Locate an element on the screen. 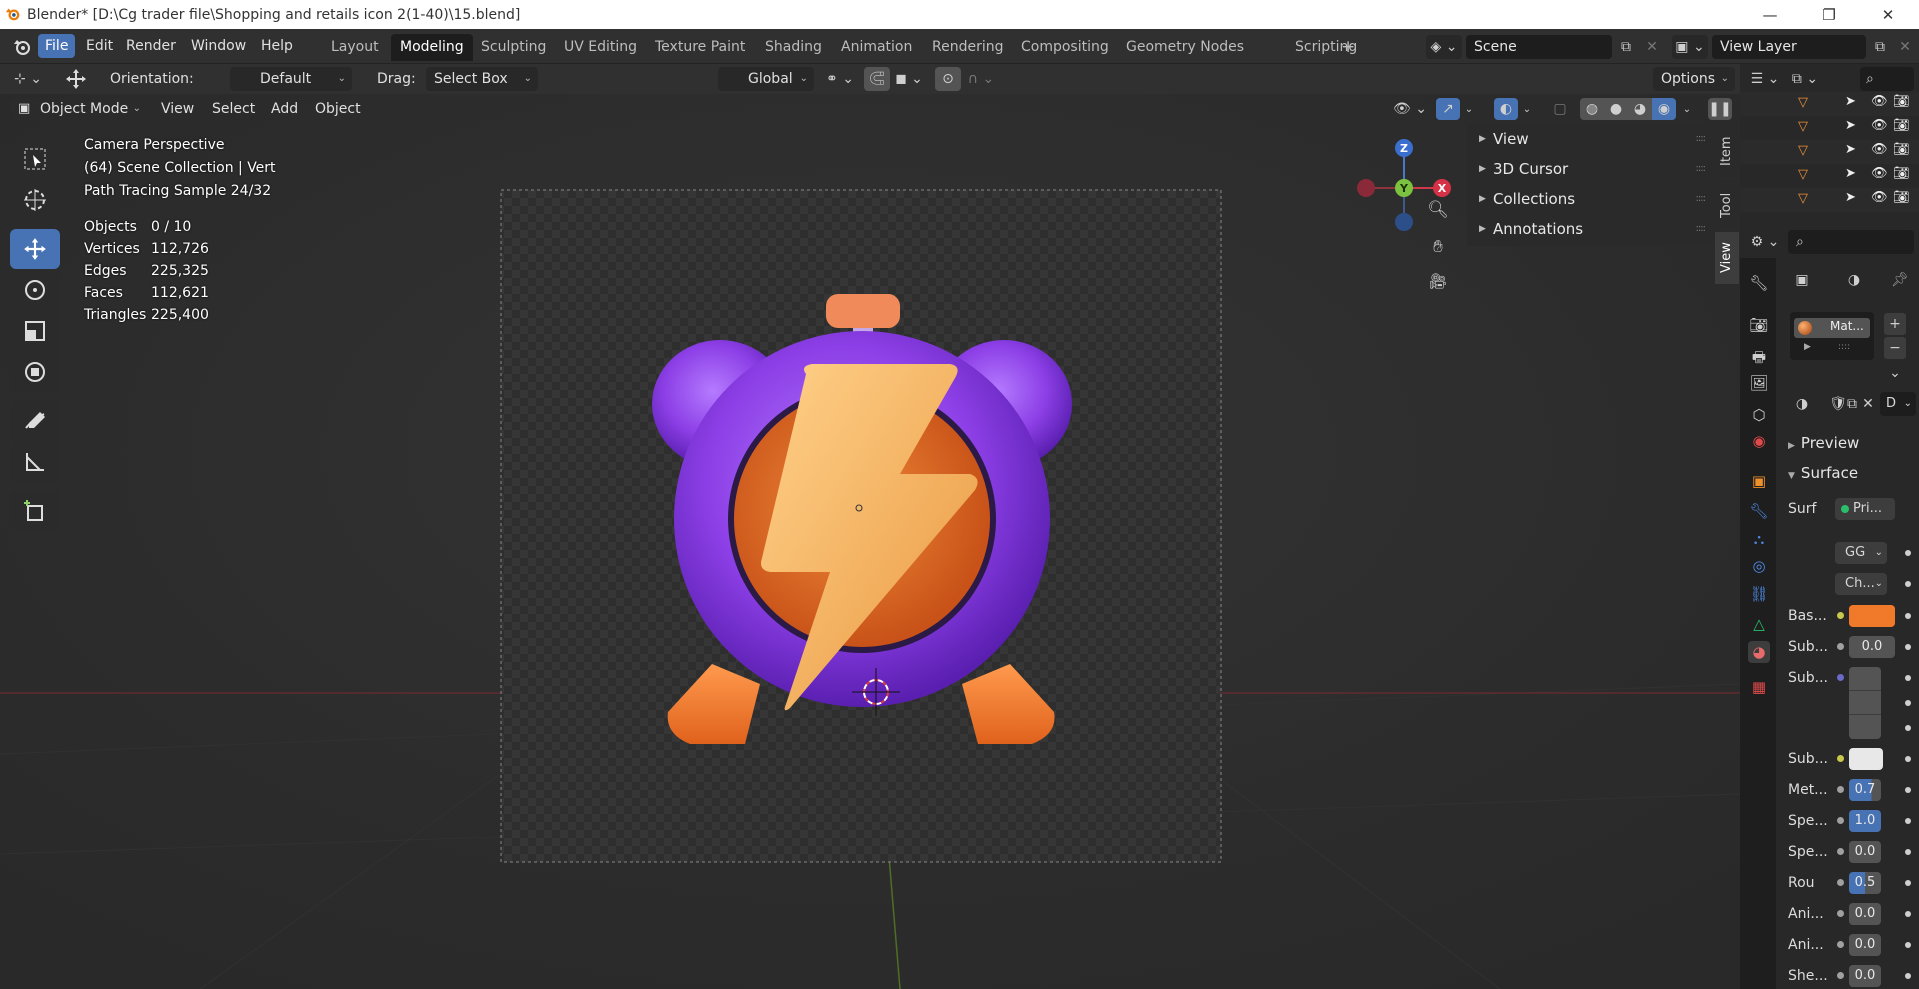  drag-dropdown: Select Box ⌄ is located at coordinates (482, 79).